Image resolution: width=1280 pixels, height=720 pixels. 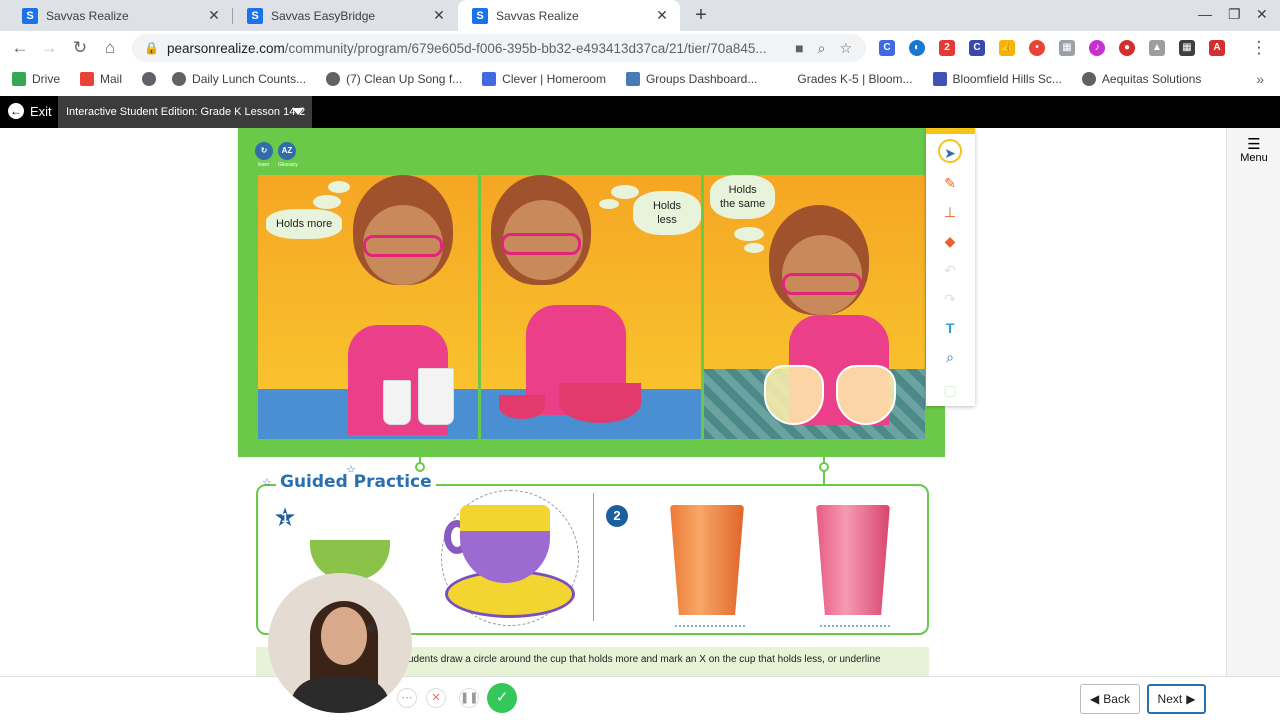 What do you see at coordinates (1176, 699) in the screenshot?
I see `next-button: Next ▶` at bounding box center [1176, 699].